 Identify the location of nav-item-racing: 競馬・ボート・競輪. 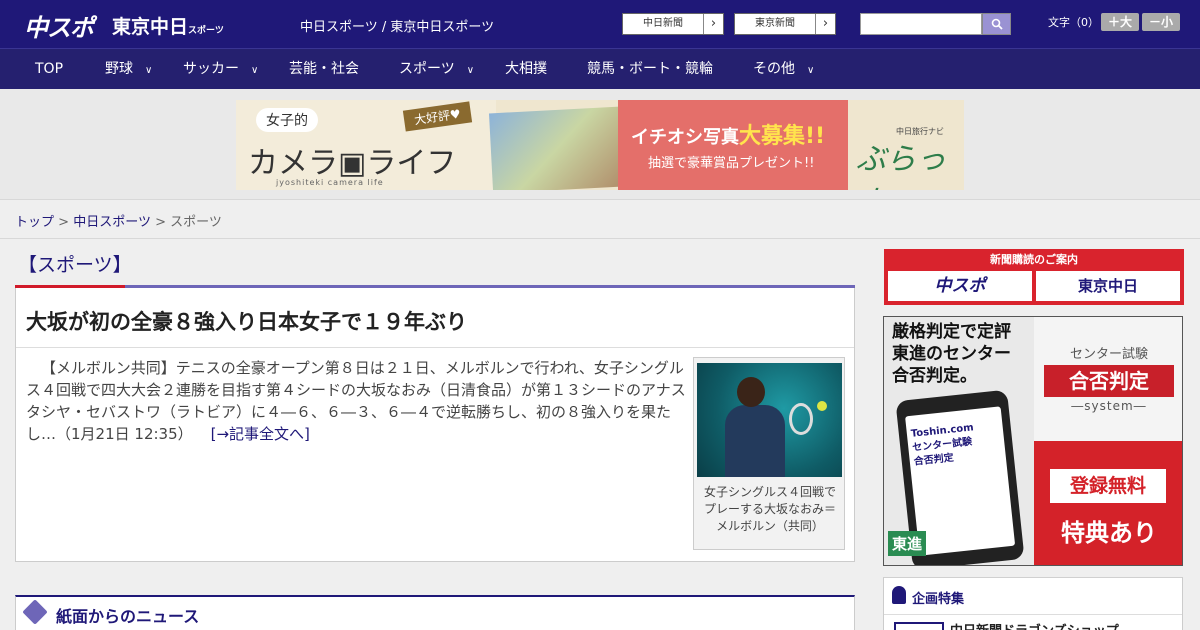
(650, 69).